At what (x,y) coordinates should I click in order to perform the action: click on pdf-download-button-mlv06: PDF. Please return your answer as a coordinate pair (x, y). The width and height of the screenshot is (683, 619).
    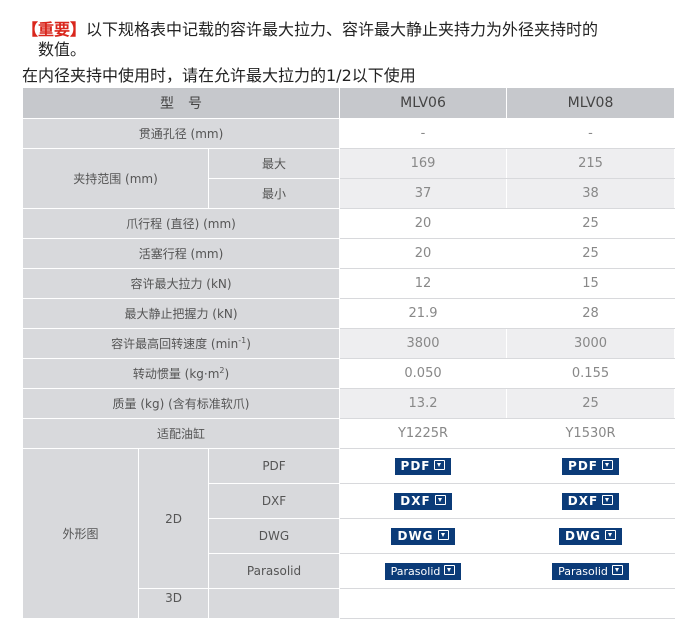
    Looking at the image, I should click on (423, 466).